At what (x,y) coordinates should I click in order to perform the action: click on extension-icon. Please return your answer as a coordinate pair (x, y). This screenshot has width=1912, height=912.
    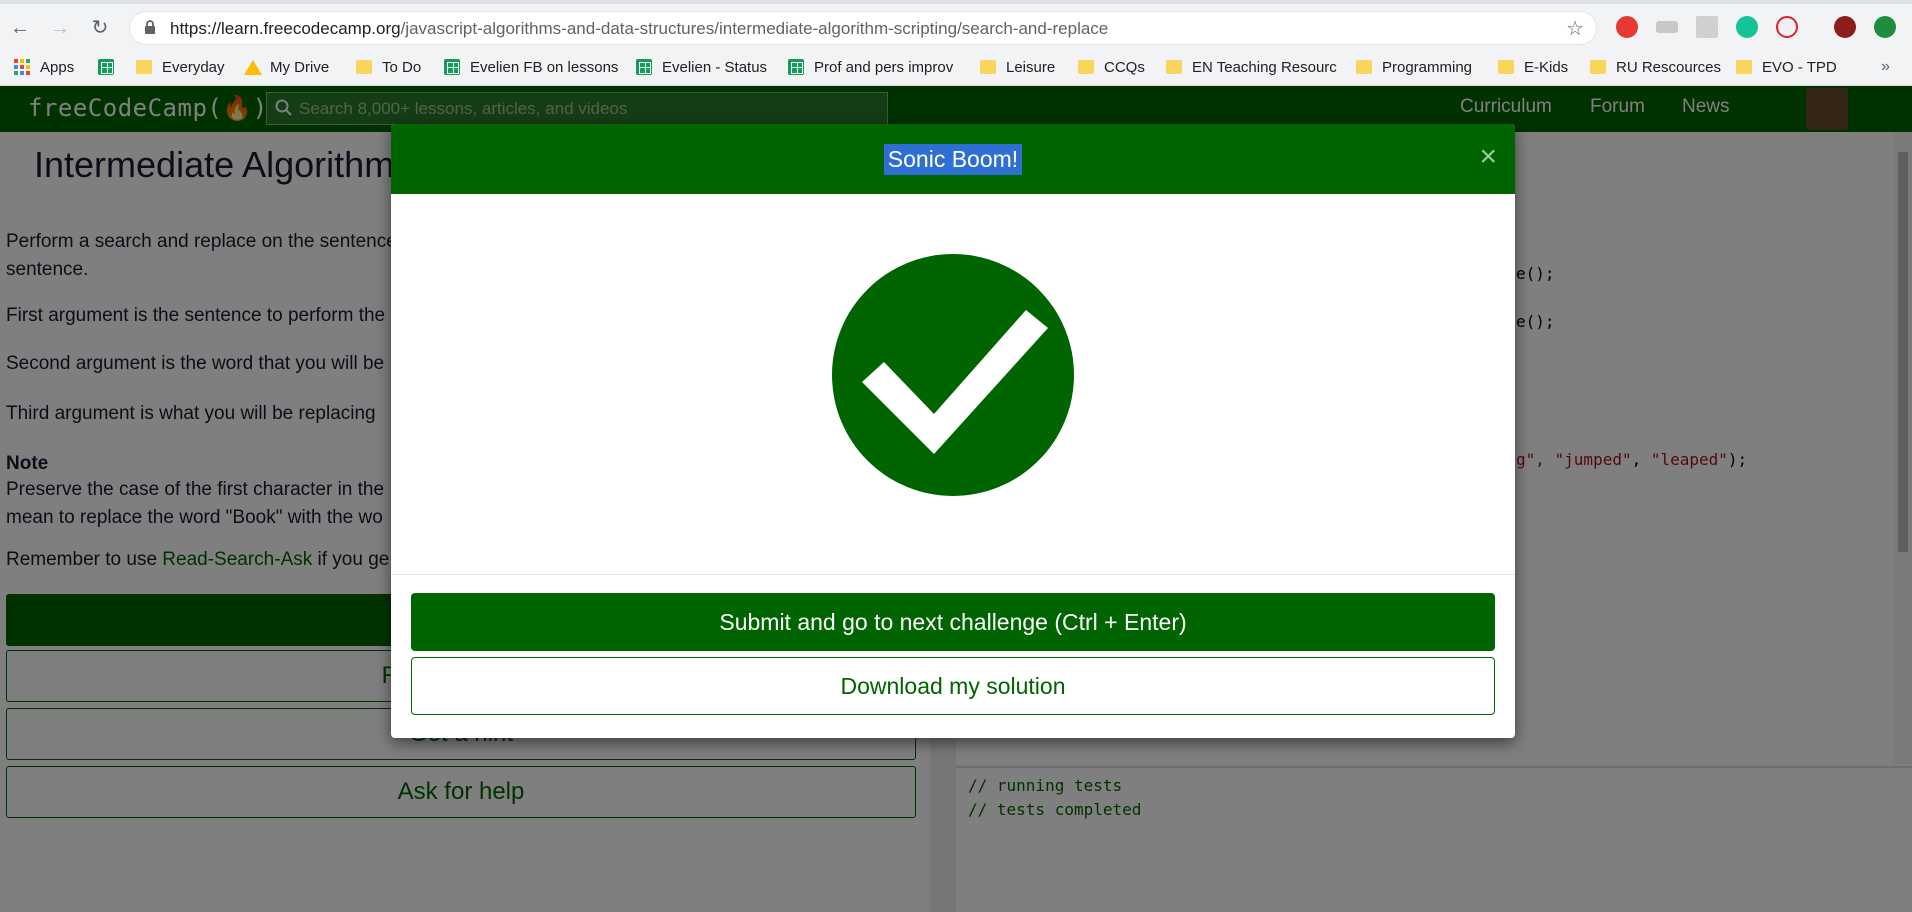
    Looking at the image, I should click on (1667, 27).